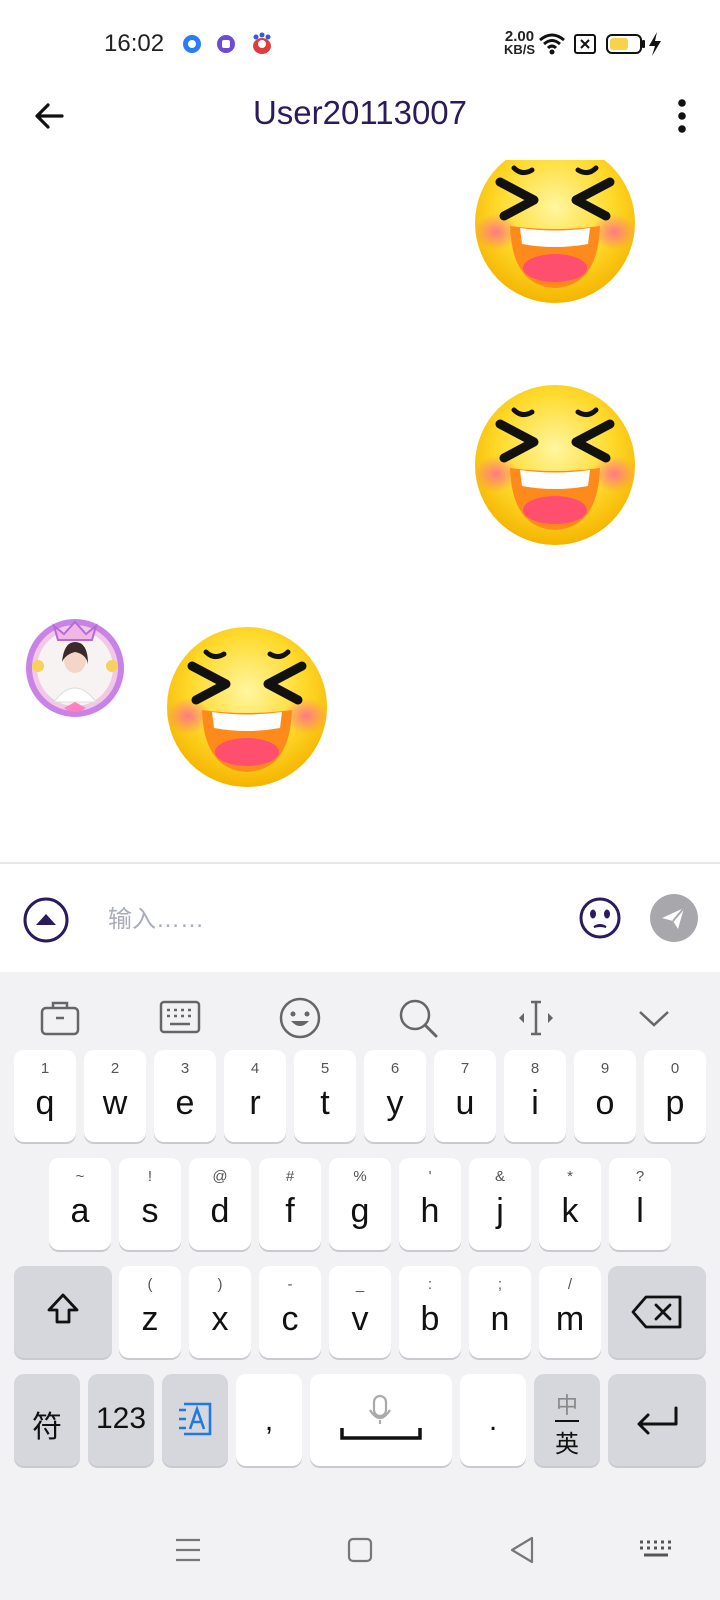  I want to click on key-y: 6y, so click(395, 1096).